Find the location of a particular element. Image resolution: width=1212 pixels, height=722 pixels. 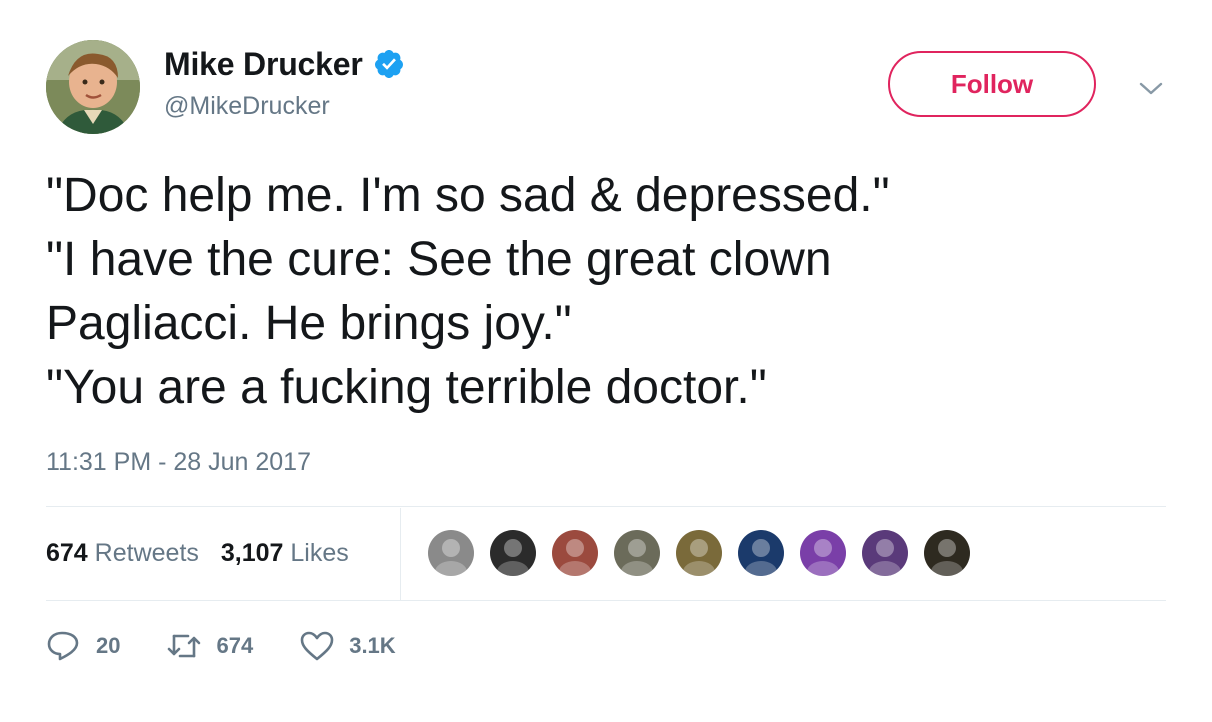

liker-avatar-5-icon is located at coordinates (699, 553).